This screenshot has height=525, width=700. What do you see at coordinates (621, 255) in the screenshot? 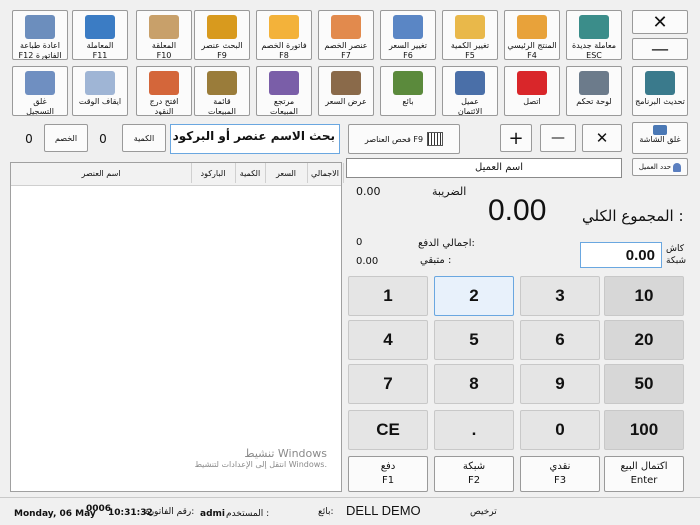
I see `cash-input: 0.00` at bounding box center [621, 255].